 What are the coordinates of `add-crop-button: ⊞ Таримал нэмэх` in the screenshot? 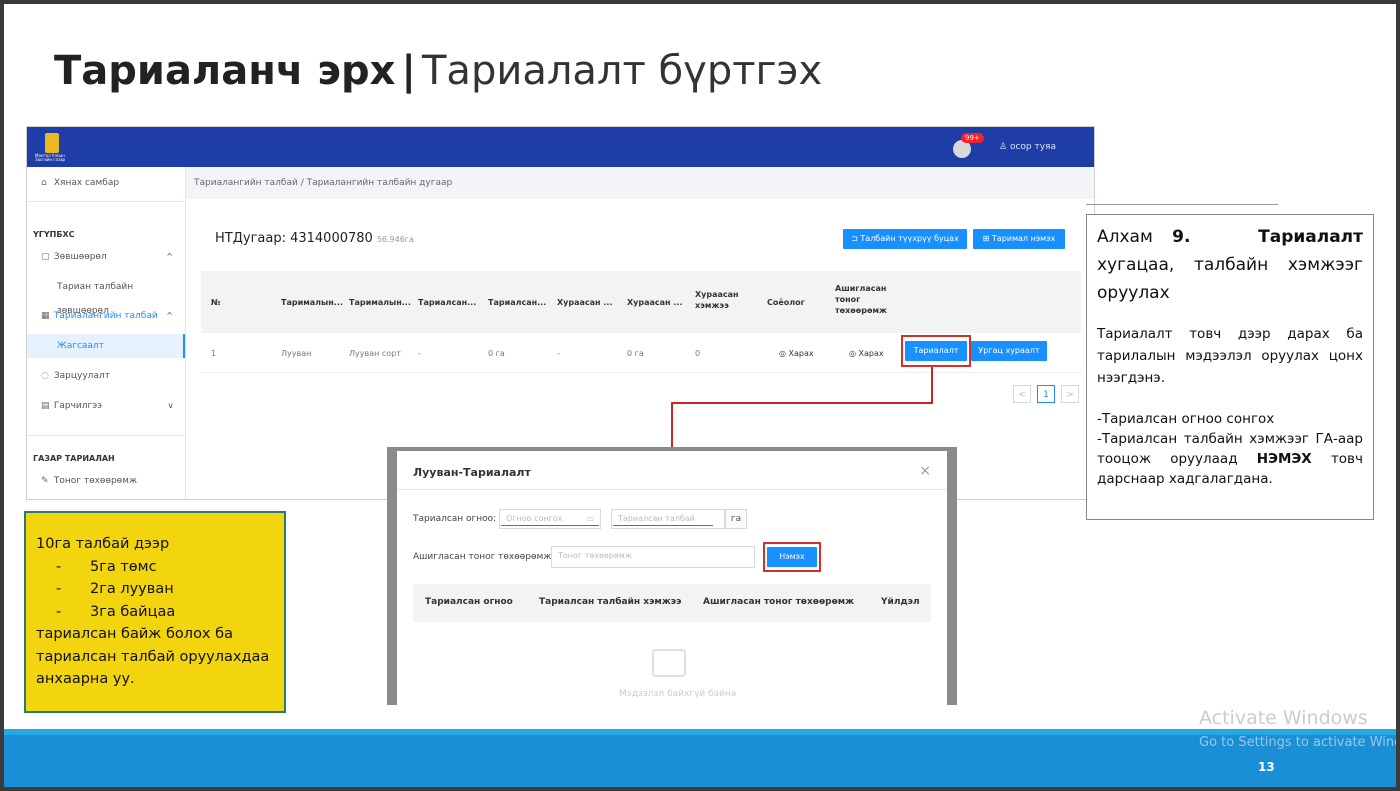 It's located at (1019, 239).